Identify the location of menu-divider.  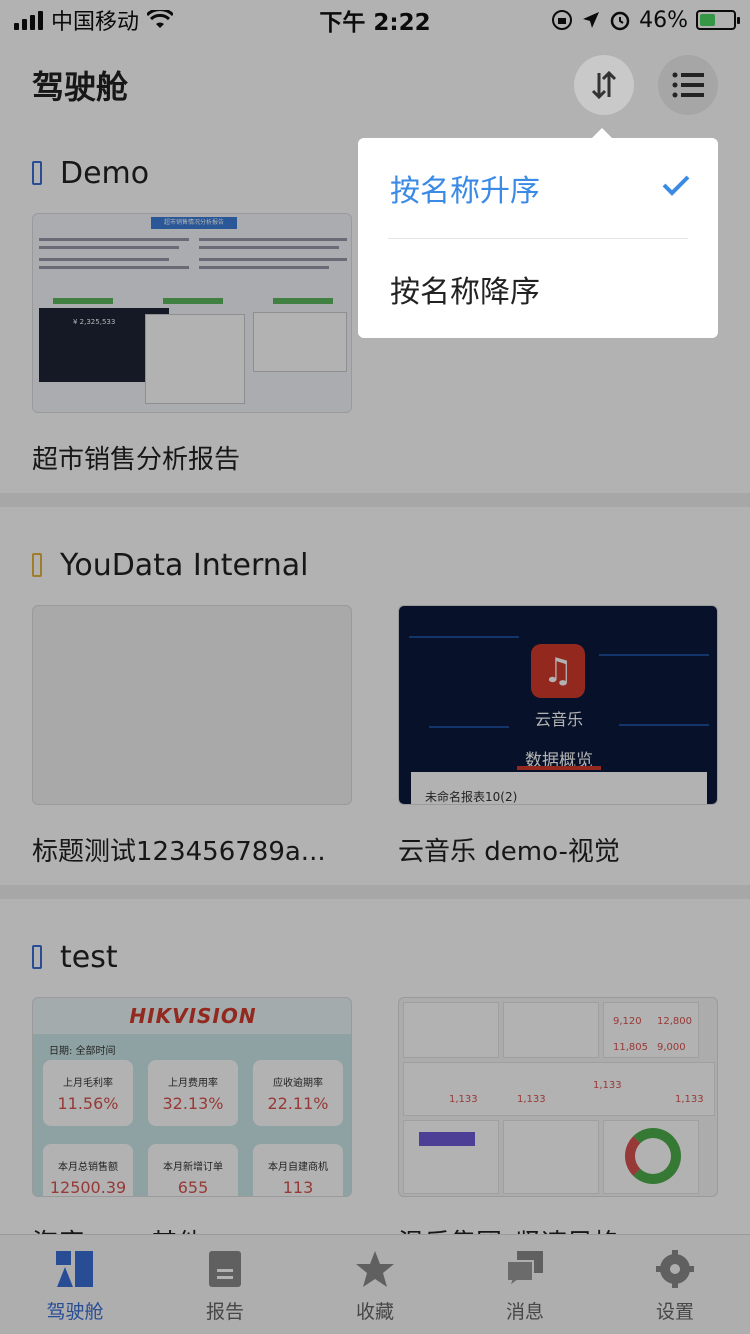
(538, 238).